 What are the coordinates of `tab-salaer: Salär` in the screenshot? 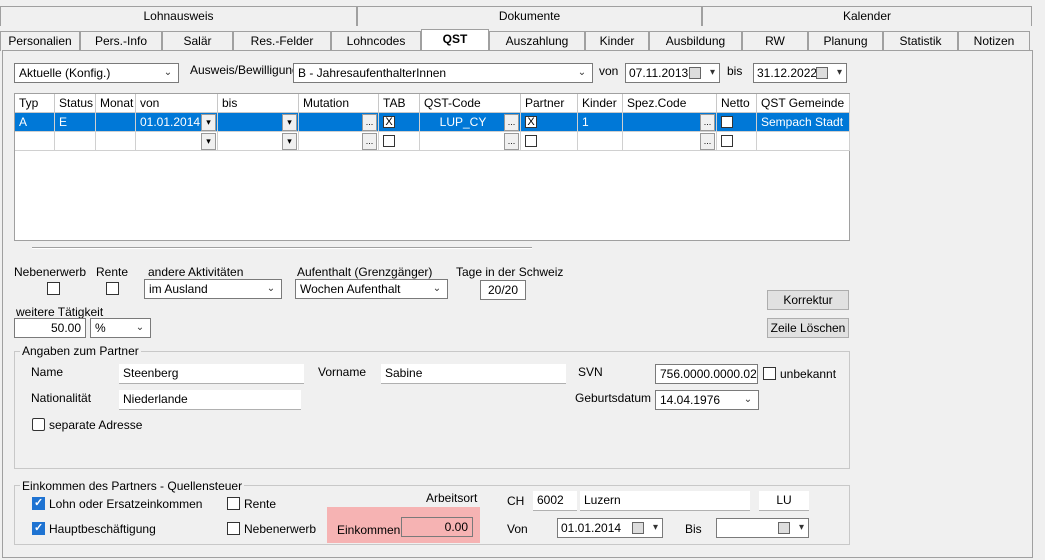 It's located at (197, 41).